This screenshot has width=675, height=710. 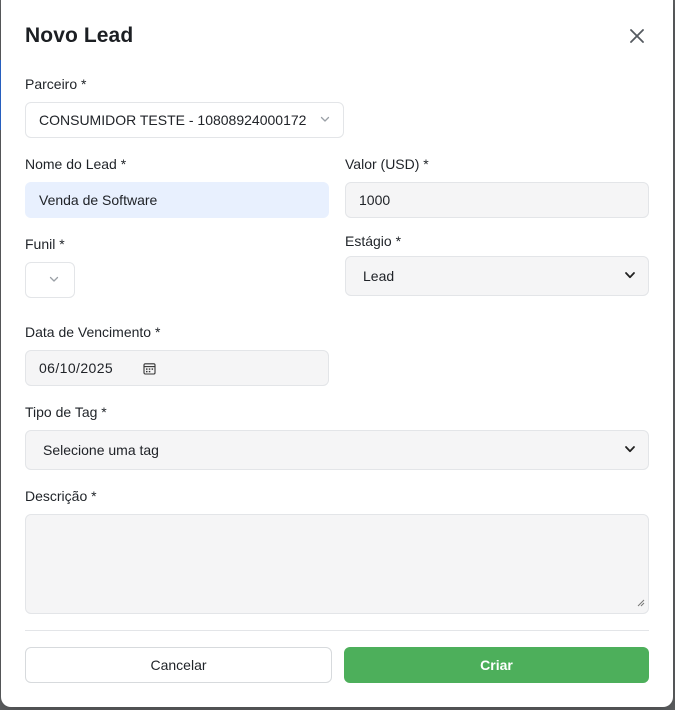 What do you see at coordinates (98, 200) in the screenshot?
I see `lead-name-value: Venda de Software` at bounding box center [98, 200].